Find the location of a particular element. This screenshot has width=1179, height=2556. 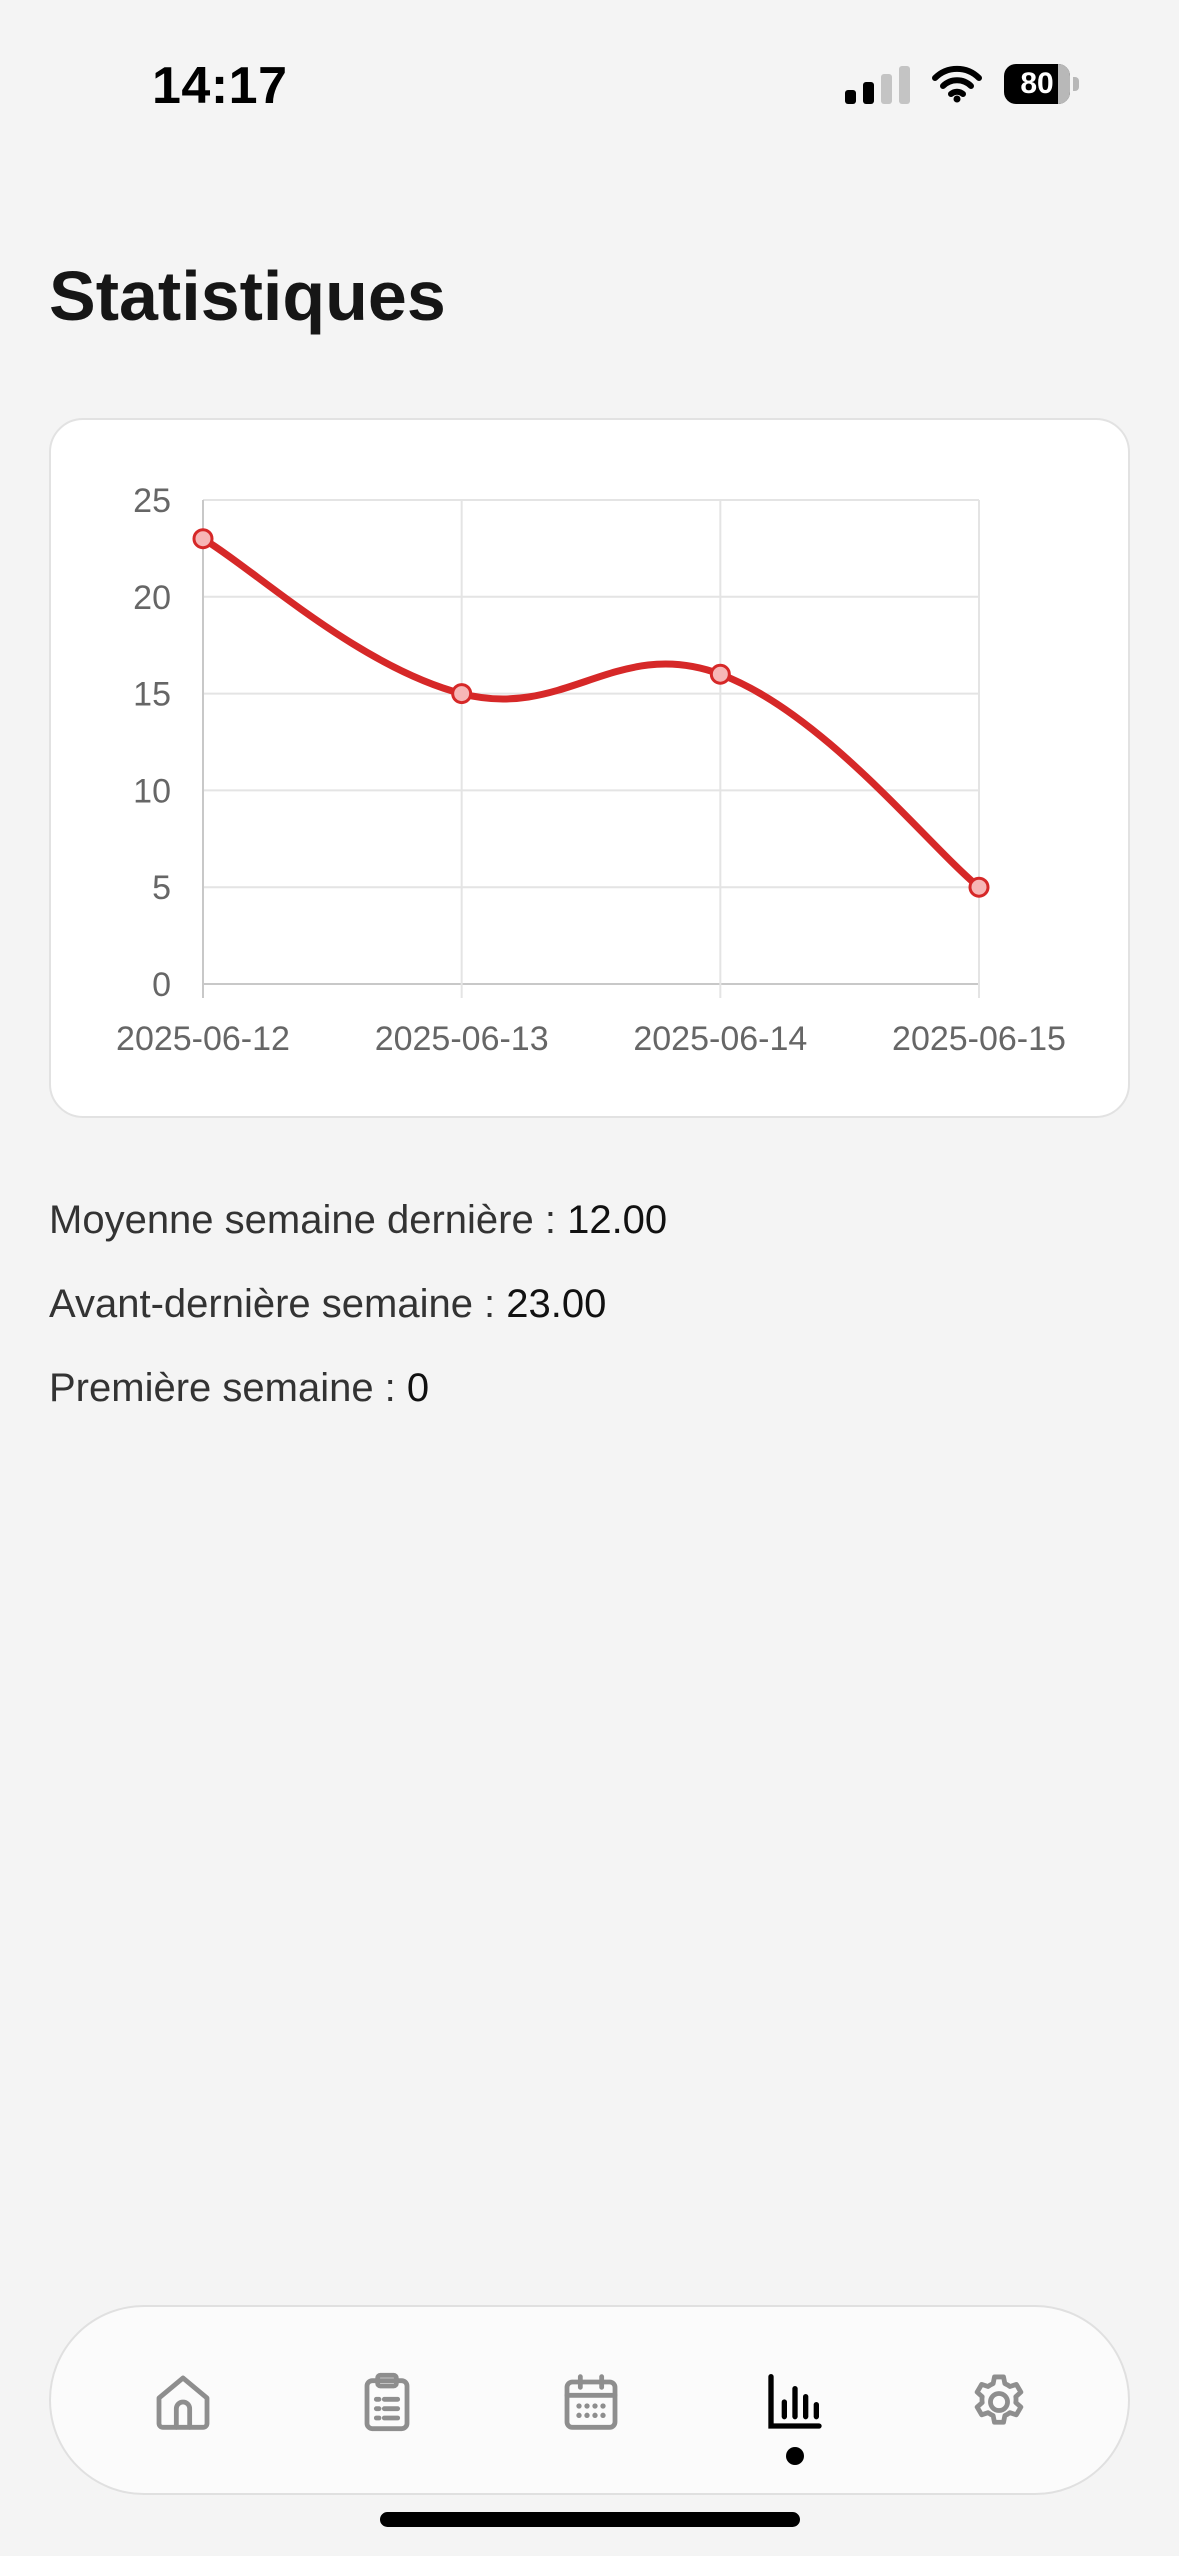

tab-tasks is located at coordinates (387, 2402).